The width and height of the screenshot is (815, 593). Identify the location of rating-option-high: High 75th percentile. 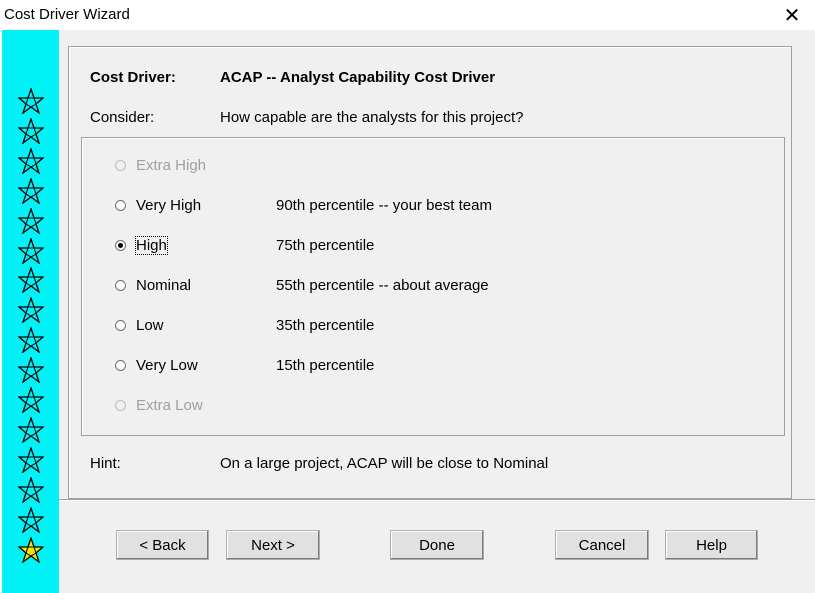
(440, 246).